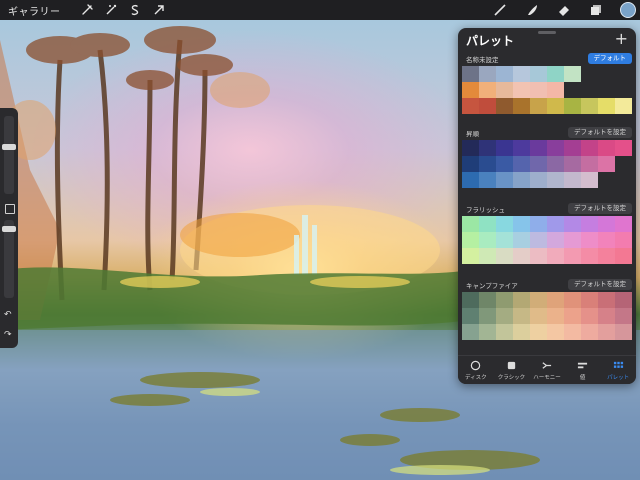  Describe the element at coordinates (547, 370) in the screenshot. I see `nav-harmony: ハーモニー` at that location.